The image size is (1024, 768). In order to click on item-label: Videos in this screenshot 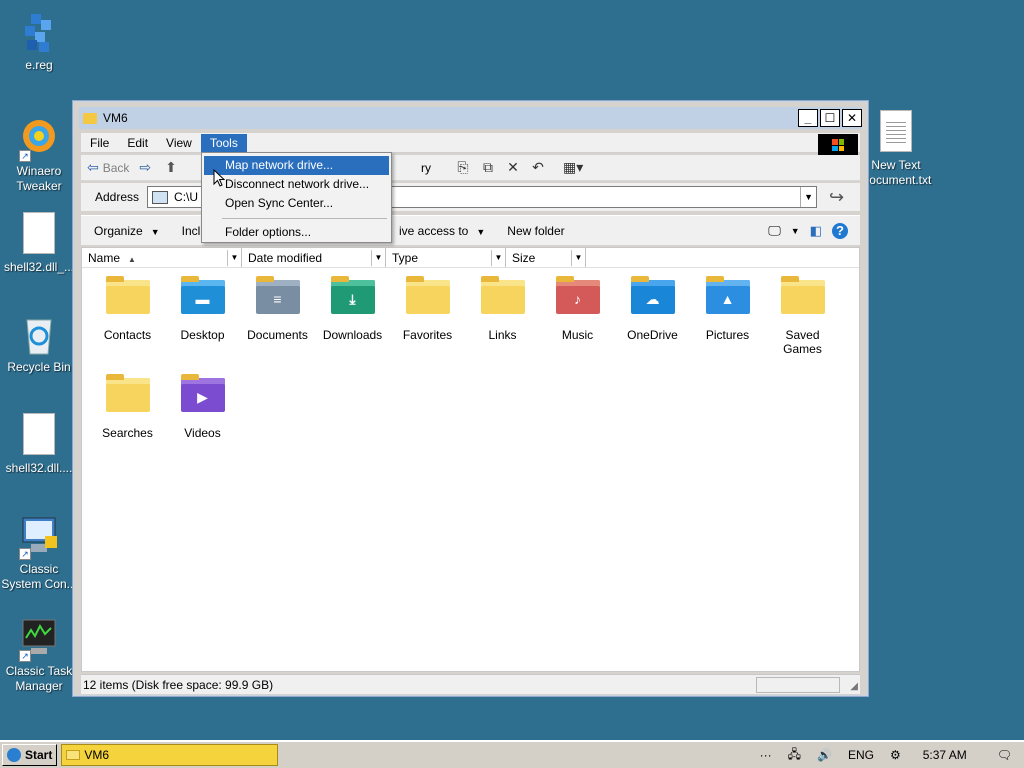, I will do `click(202, 433)`.